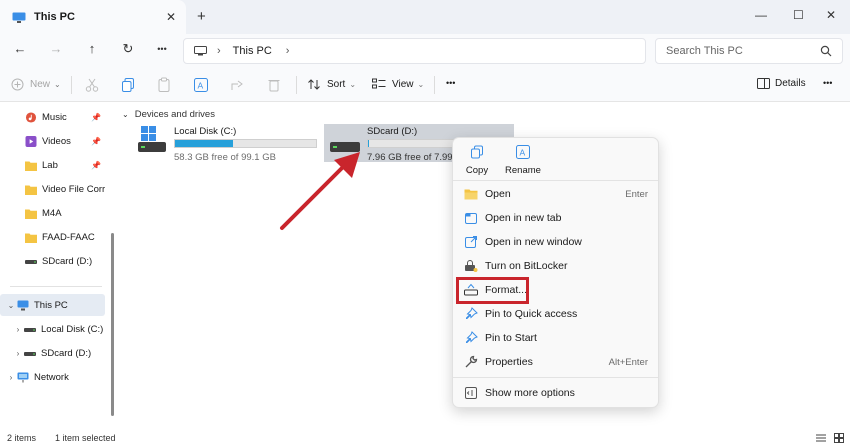 This screenshot has height=445, width=850. Describe the element at coordinates (219, 51) in the screenshot. I see `breadcrumb-chevron: ›` at that location.